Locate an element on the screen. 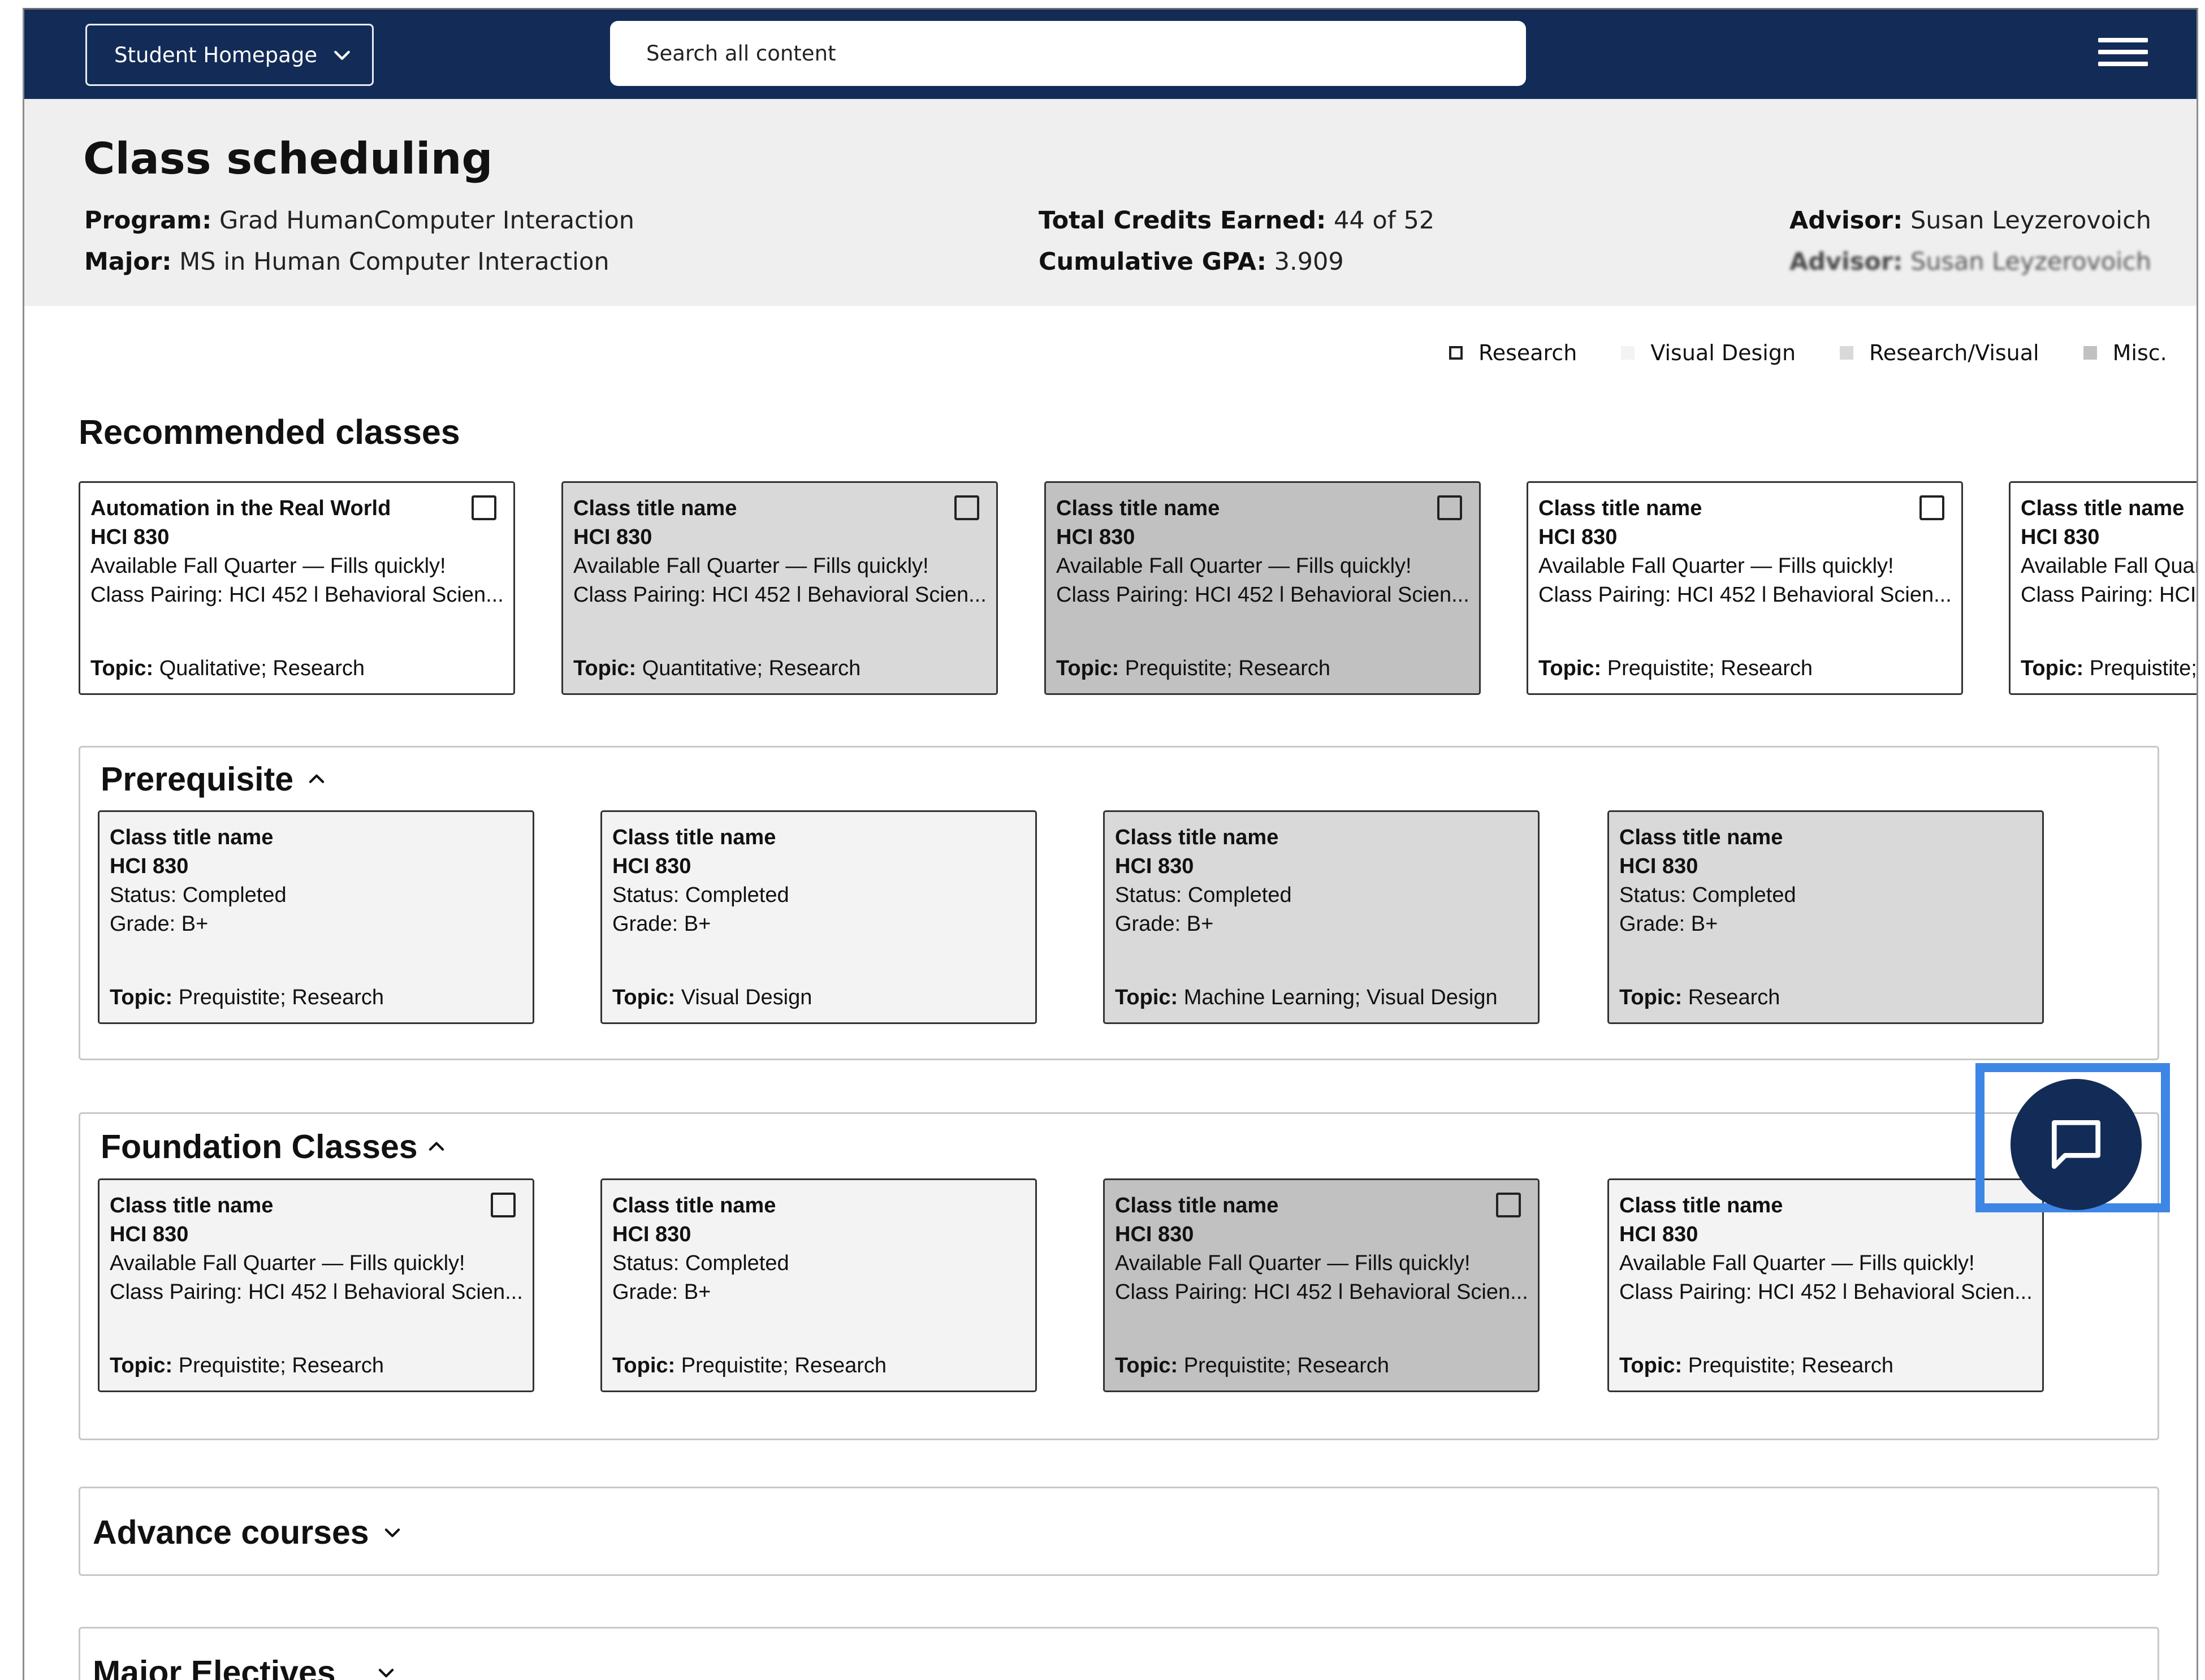 The height and width of the screenshot is (1680, 2205). chat-button is located at coordinates (2076, 1144).